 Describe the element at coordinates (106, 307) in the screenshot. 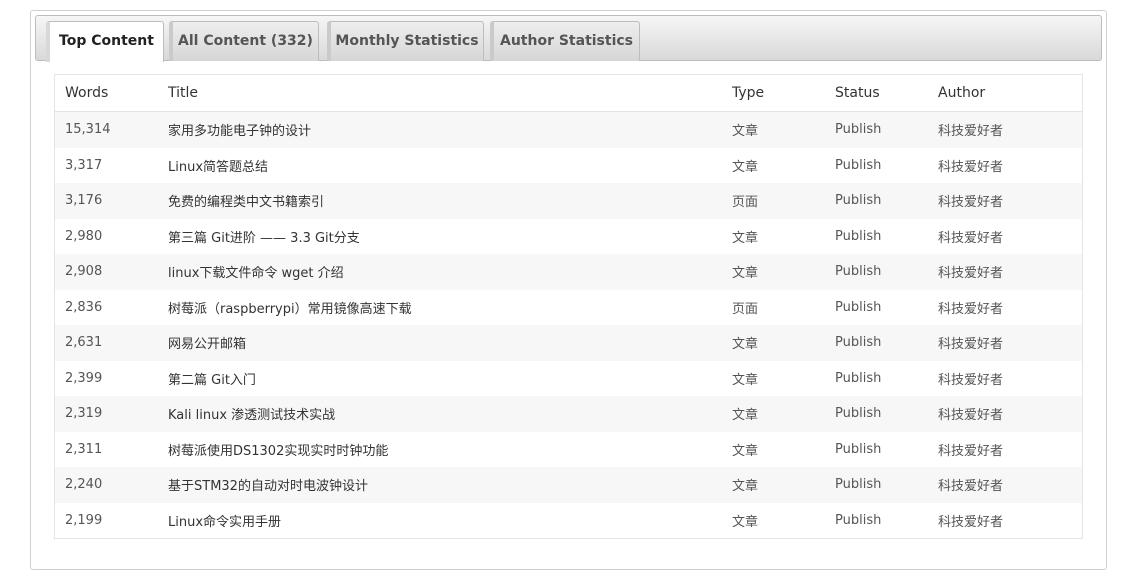

I see `cell-words: 2,836` at that location.